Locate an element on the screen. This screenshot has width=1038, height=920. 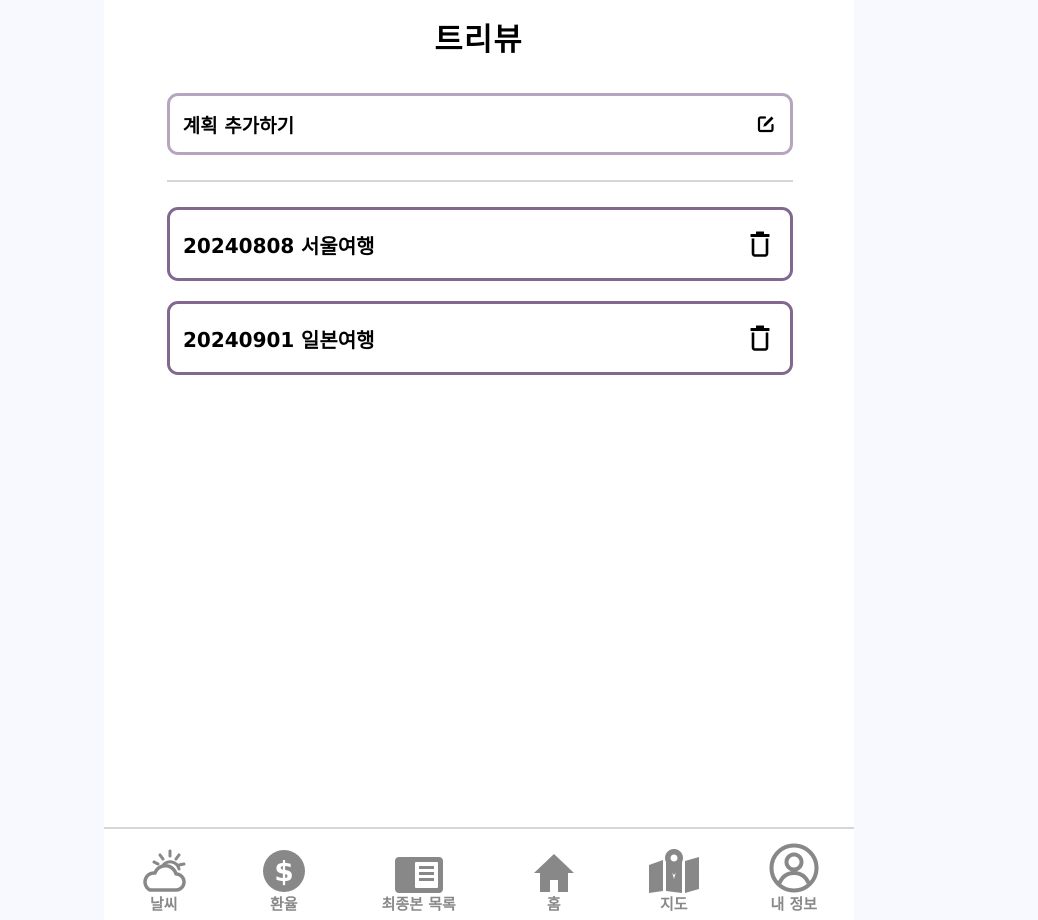
add-plan-label: 계획 추가하기 is located at coordinates (239, 125).